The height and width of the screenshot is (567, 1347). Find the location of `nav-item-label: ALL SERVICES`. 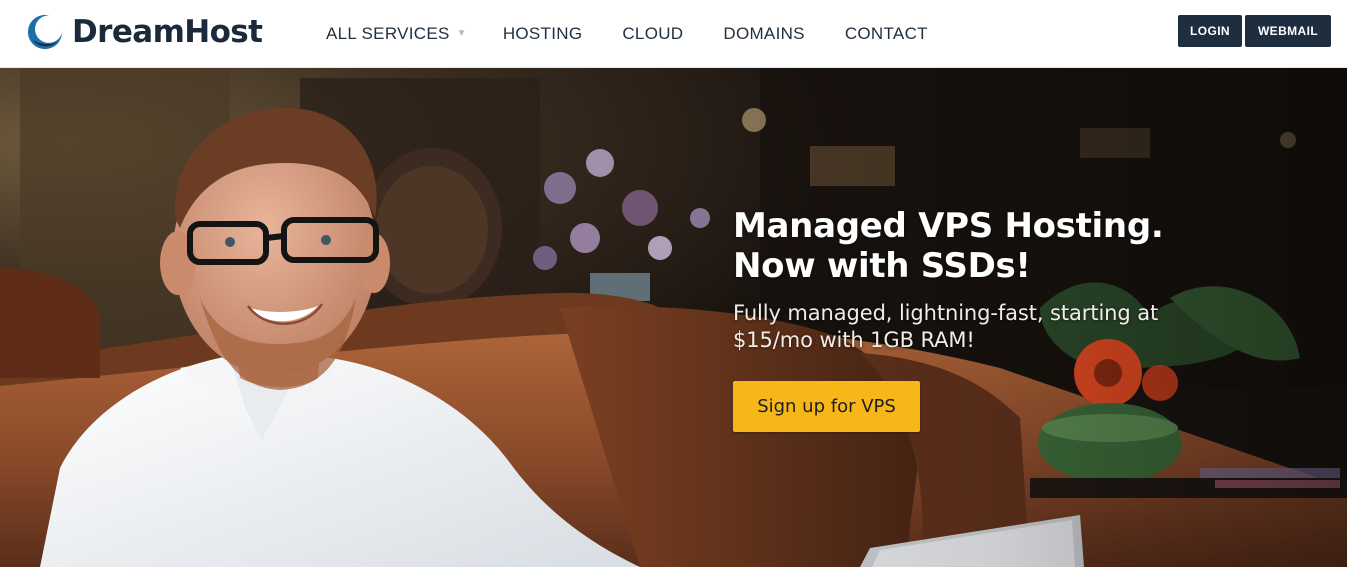

nav-item-label: ALL SERVICES is located at coordinates (388, 33).